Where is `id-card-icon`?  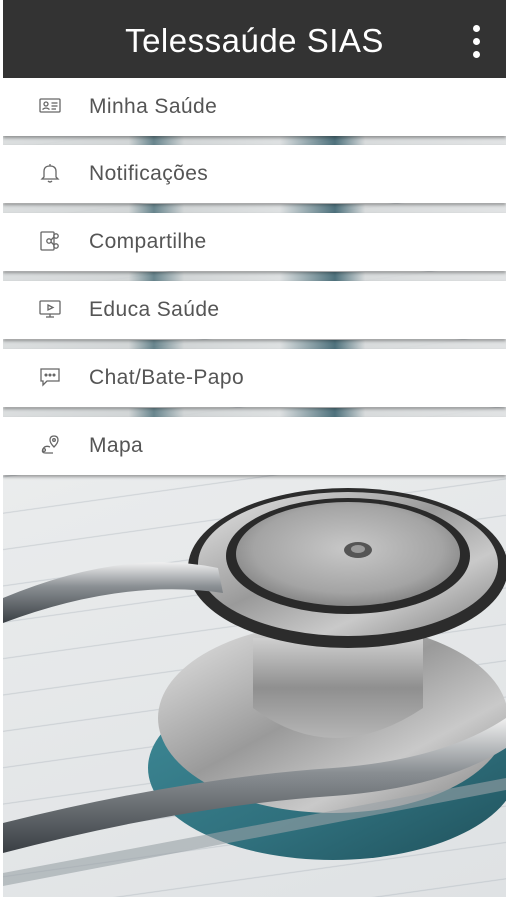 id-card-icon is located at coordinates (50, 106).